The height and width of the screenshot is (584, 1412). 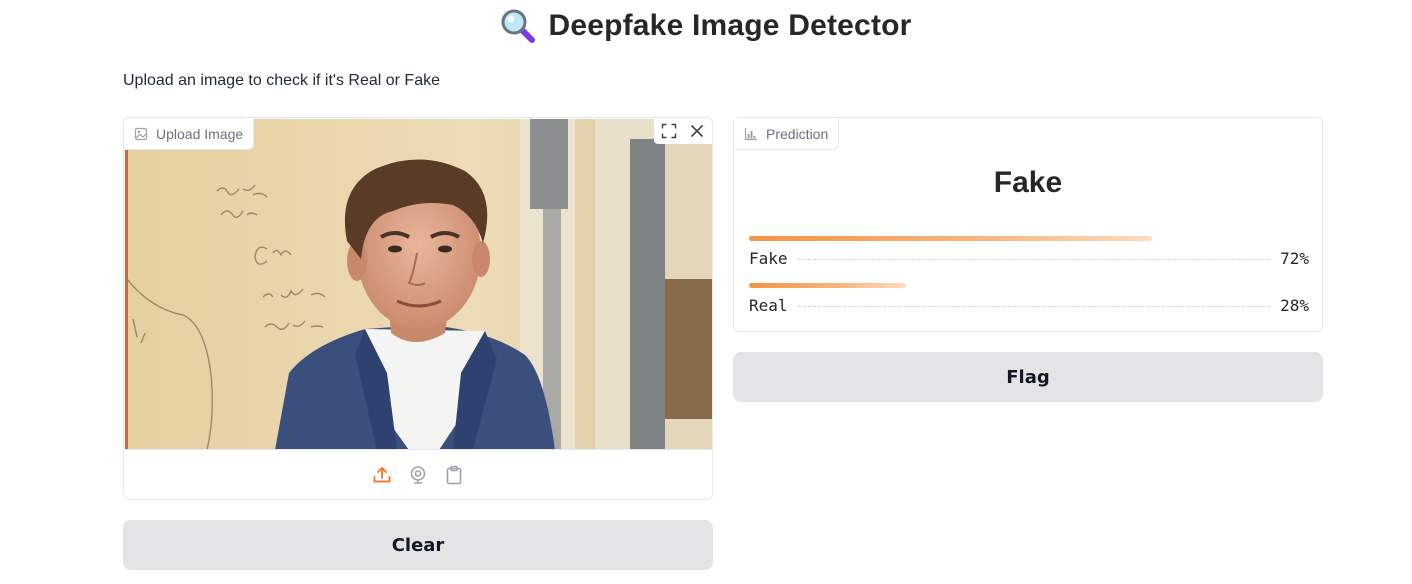 What do you see at coordinates (200, 133) in the screenshot?
I see `upload-image-label: Upload Image` at bounding box center [200, 133].